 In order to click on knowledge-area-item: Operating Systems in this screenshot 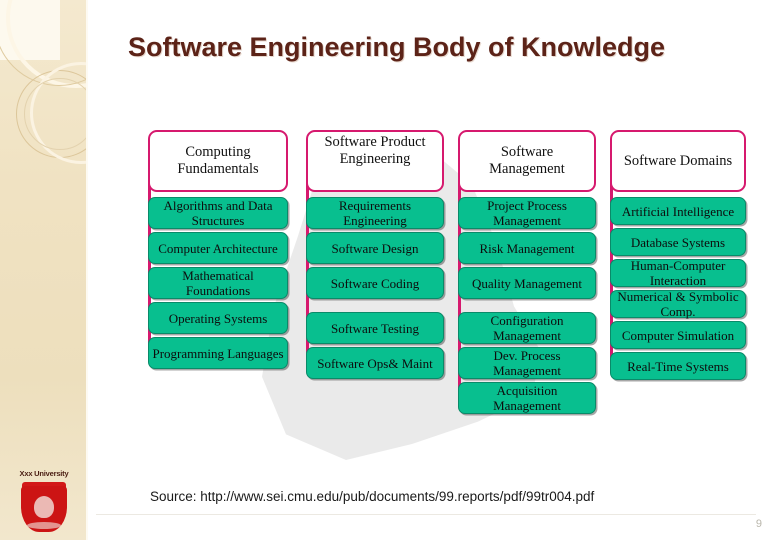, I will do `click(218, 318)`.